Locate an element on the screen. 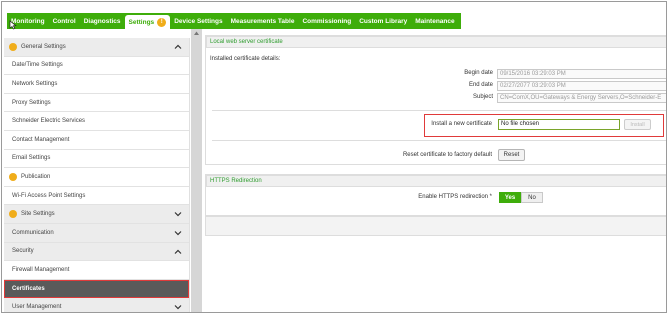 This screenshot has width=668, height=314. sidebar-item-security: Security is located at coordinates (96, 252).